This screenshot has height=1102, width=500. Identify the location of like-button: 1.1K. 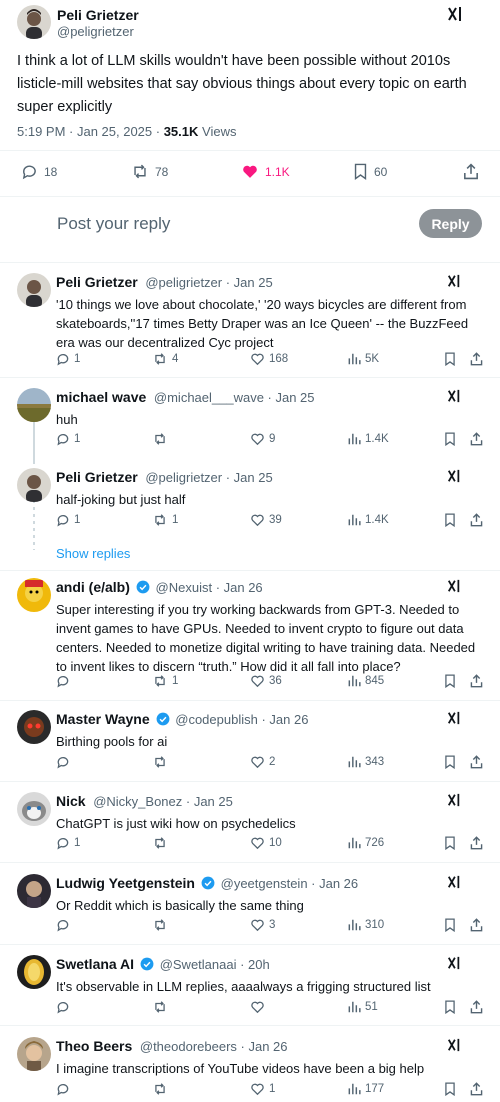
(265, 171).